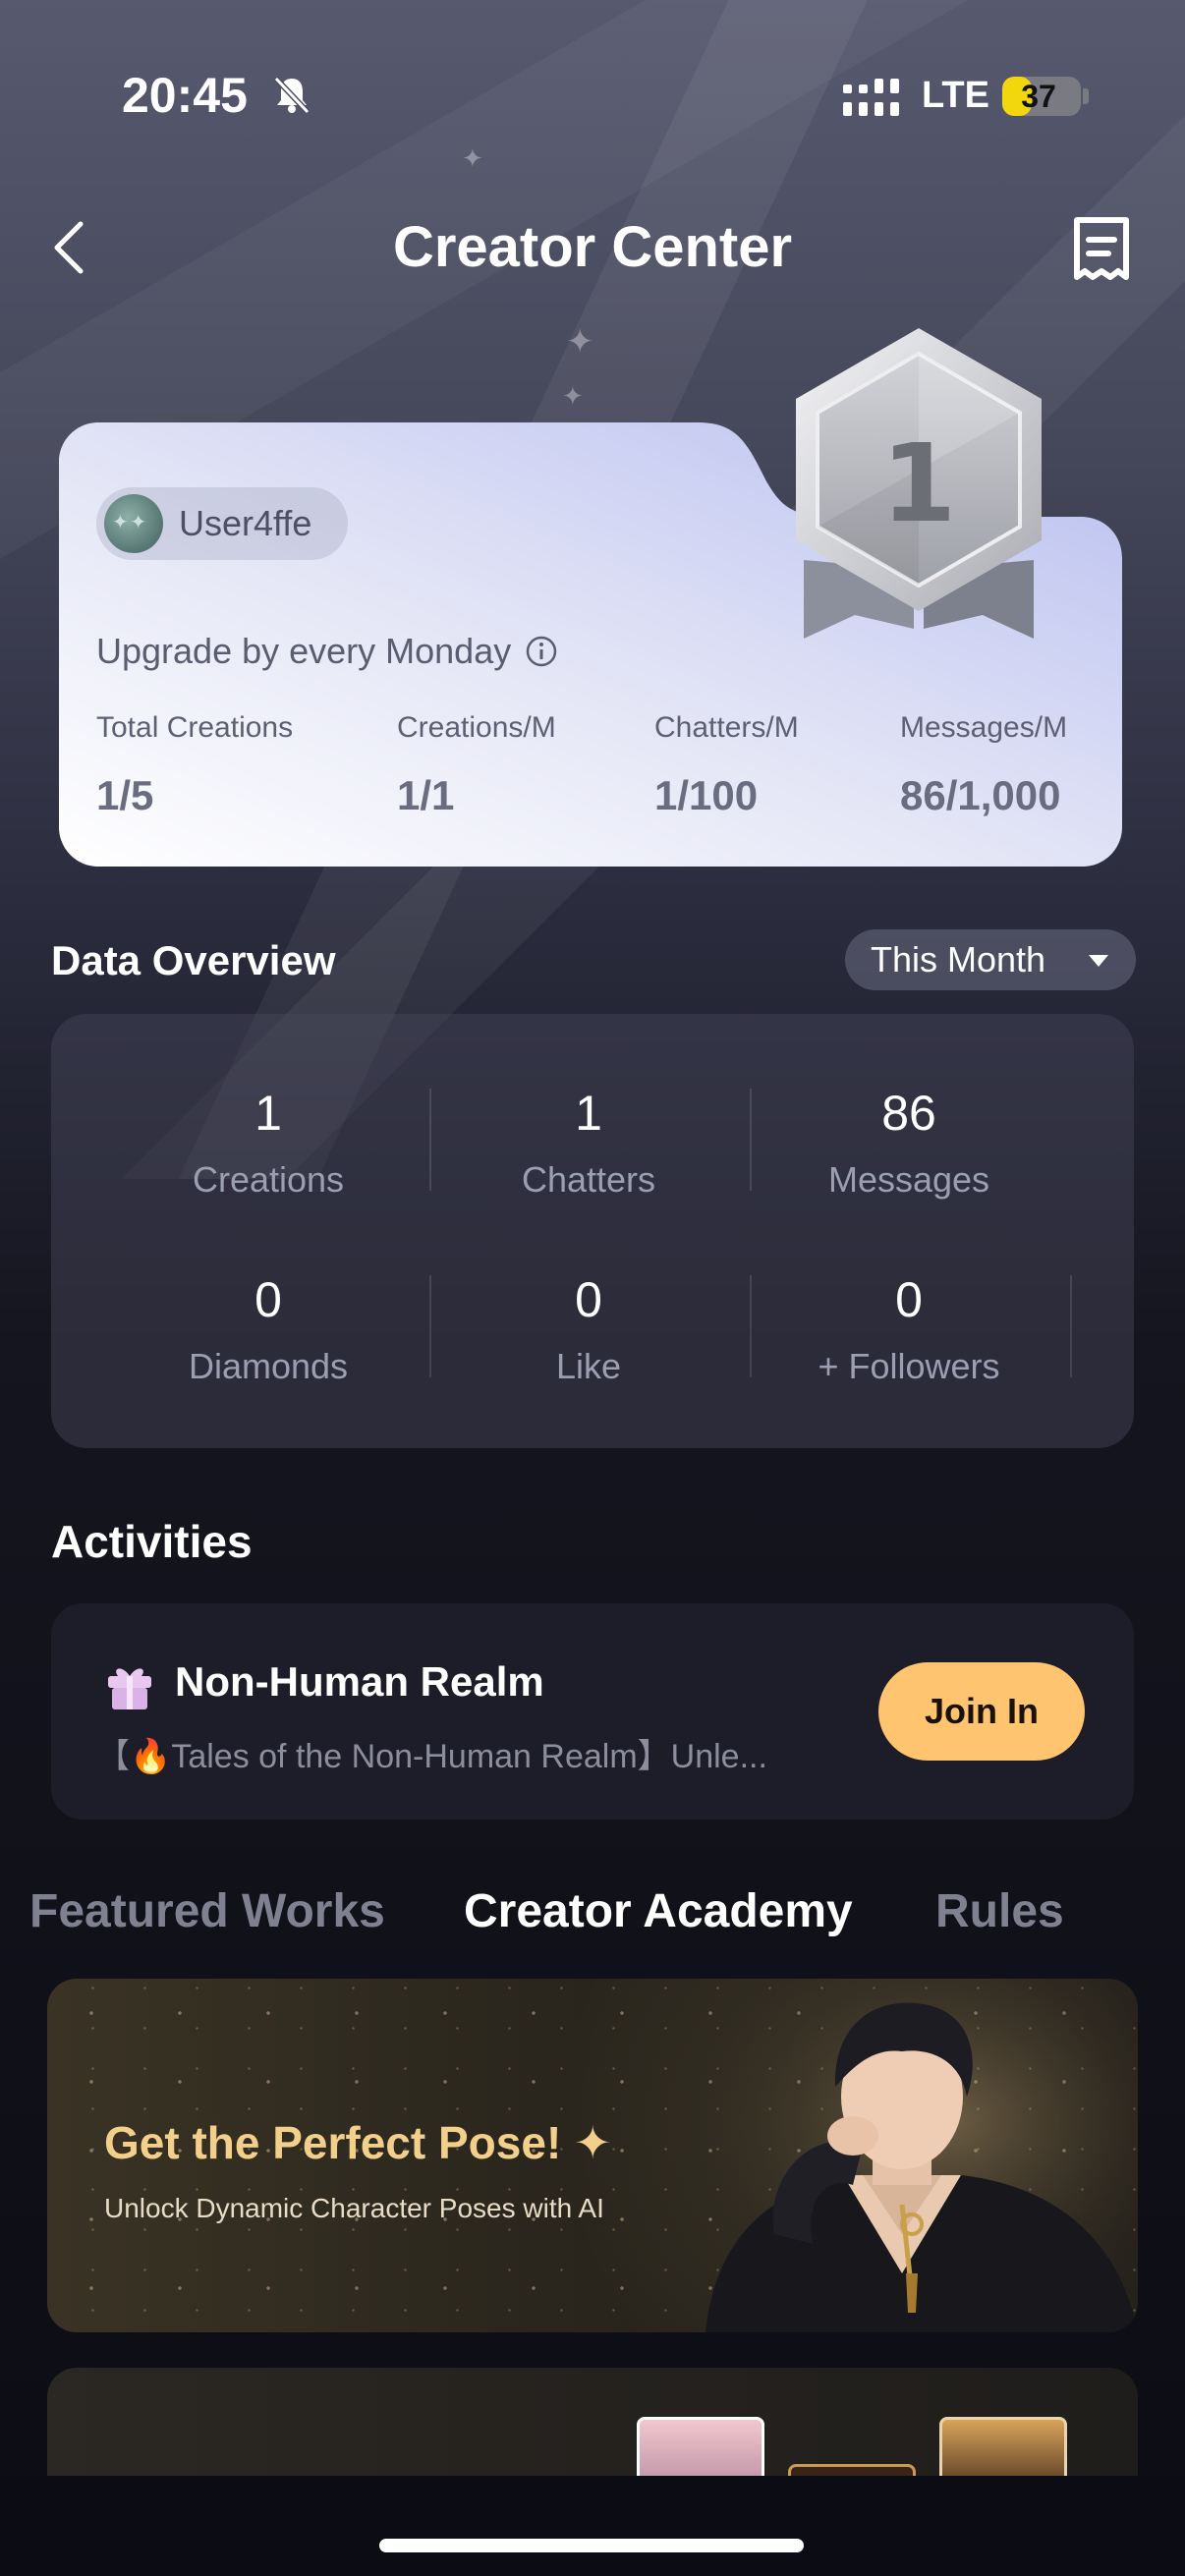  I want to click on tab-creator-academy: Creator Academy, so click(658, 1911).